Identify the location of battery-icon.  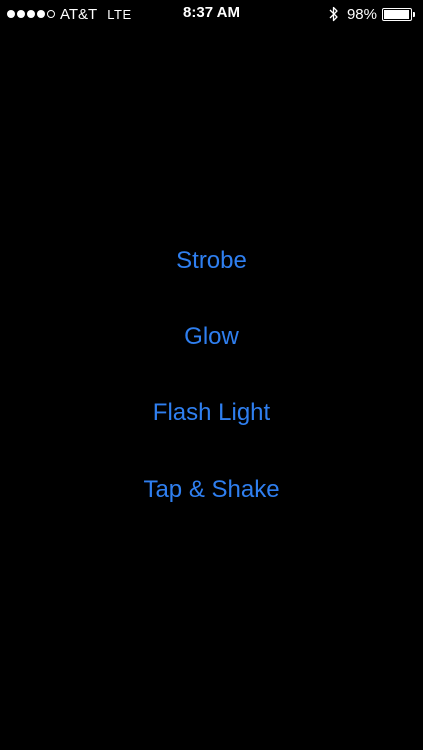
(397, 14).